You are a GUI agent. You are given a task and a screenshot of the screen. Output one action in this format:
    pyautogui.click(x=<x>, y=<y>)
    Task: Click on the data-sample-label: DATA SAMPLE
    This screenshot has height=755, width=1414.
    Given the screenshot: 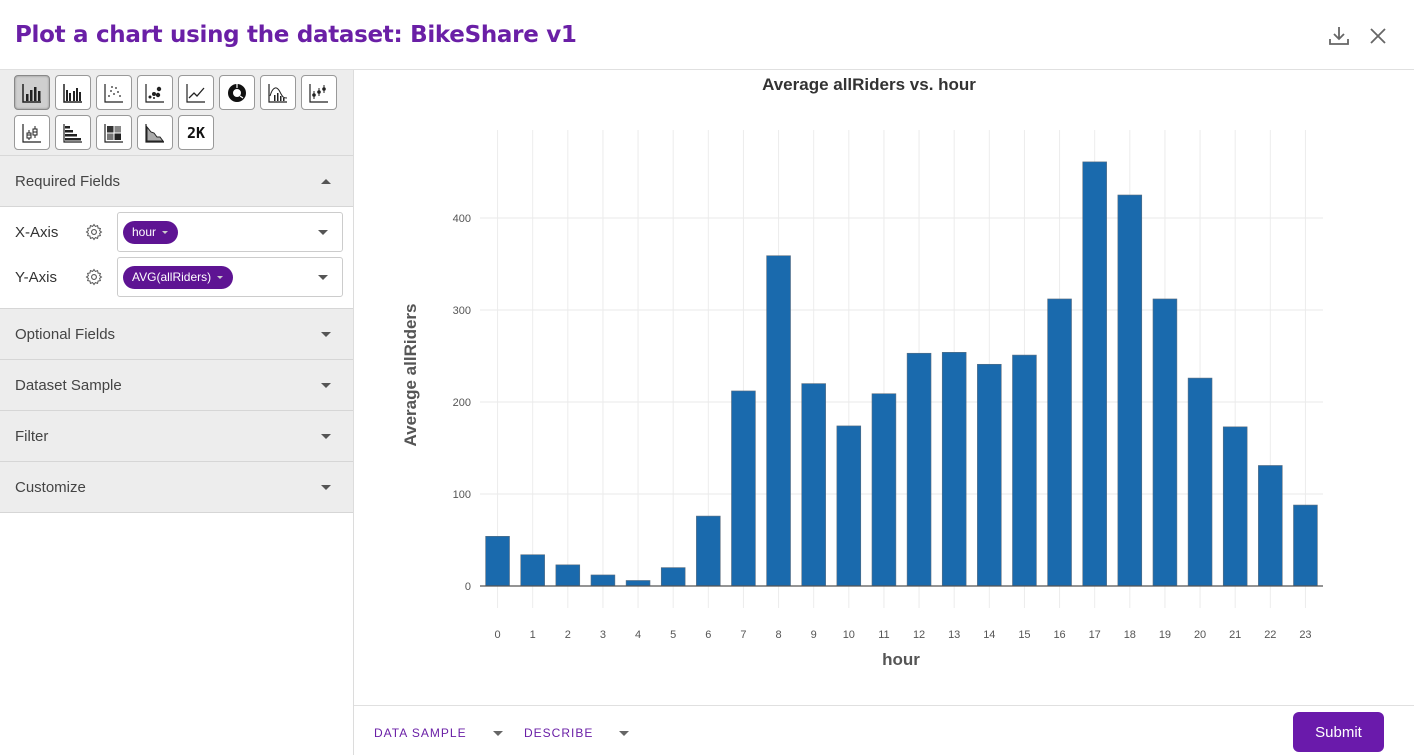 What is the action you would take?
    pyautogui.click(x=420, y=733)
    